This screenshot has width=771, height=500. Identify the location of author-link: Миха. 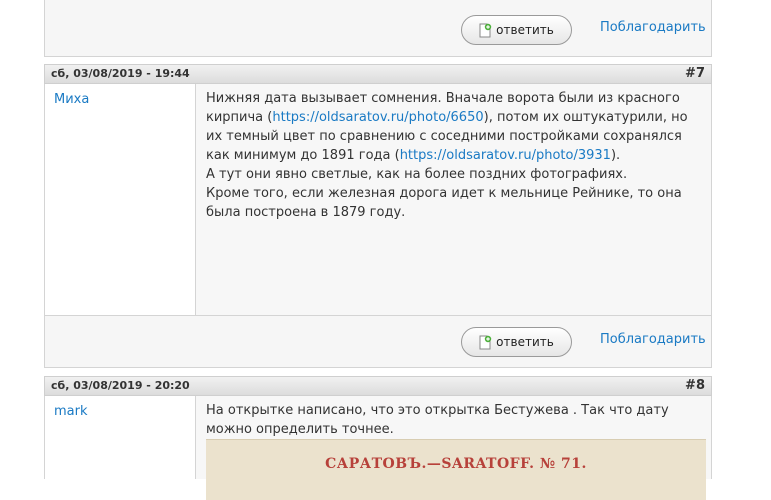
(71, 99).